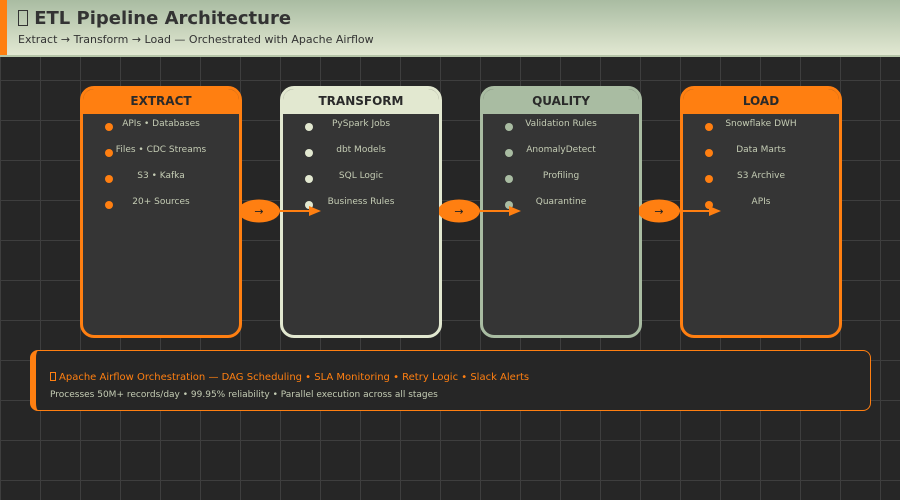  I want to click on stage-title: LOAD, so click(761, 101).